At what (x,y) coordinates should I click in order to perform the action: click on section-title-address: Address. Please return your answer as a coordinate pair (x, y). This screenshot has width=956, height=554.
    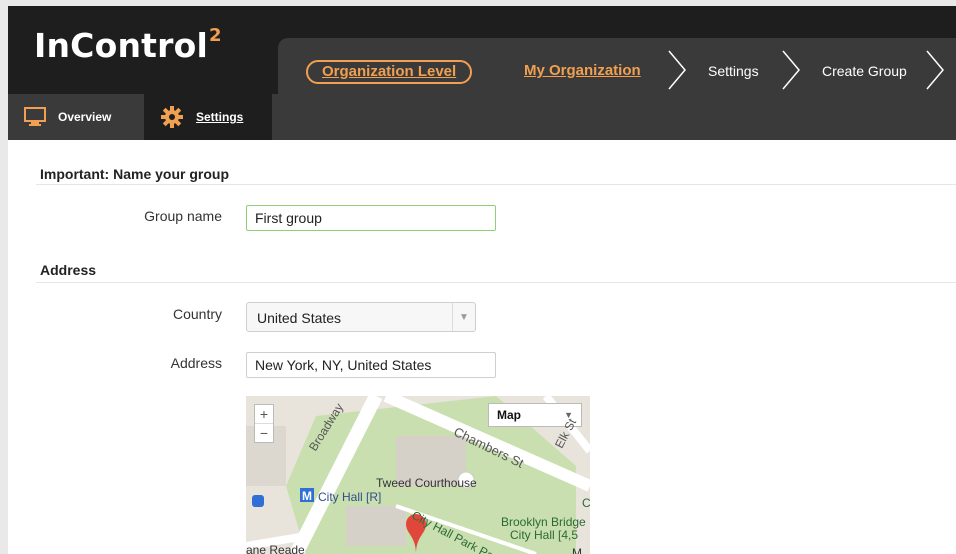
    Looking at the image, I should click on (68, 270).